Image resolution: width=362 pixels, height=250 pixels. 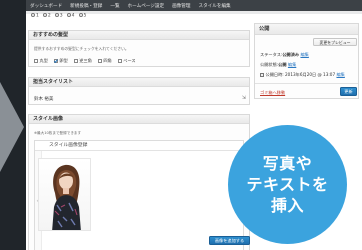 I want to click on preview-changes-button: 変更をプレビュー, so click(x=335, y=42).